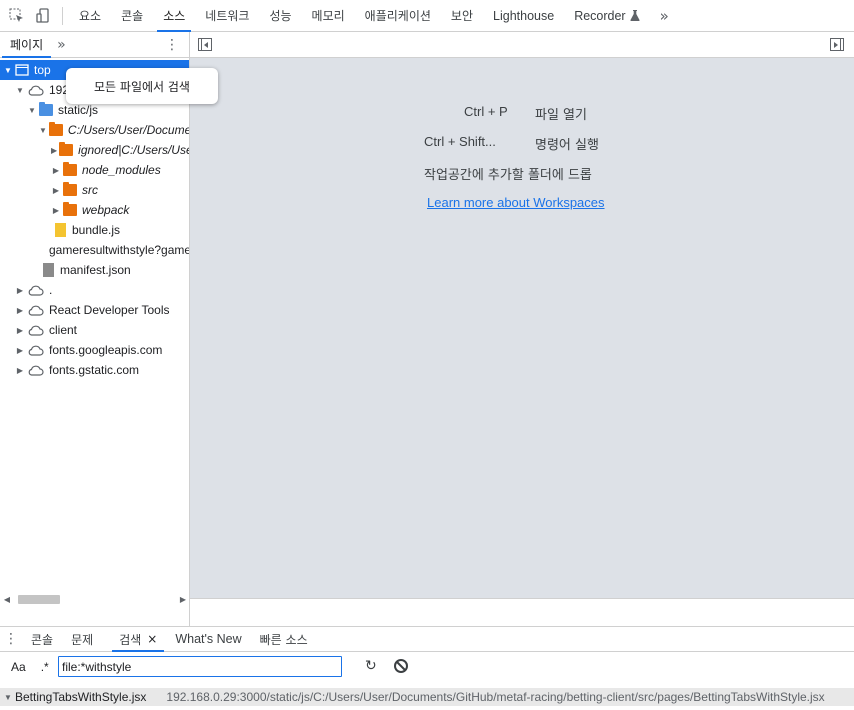 Image resolution: width=854 pixels, height=710 pixels. I want to click on scrollbar-thumb, so click(39, 599).